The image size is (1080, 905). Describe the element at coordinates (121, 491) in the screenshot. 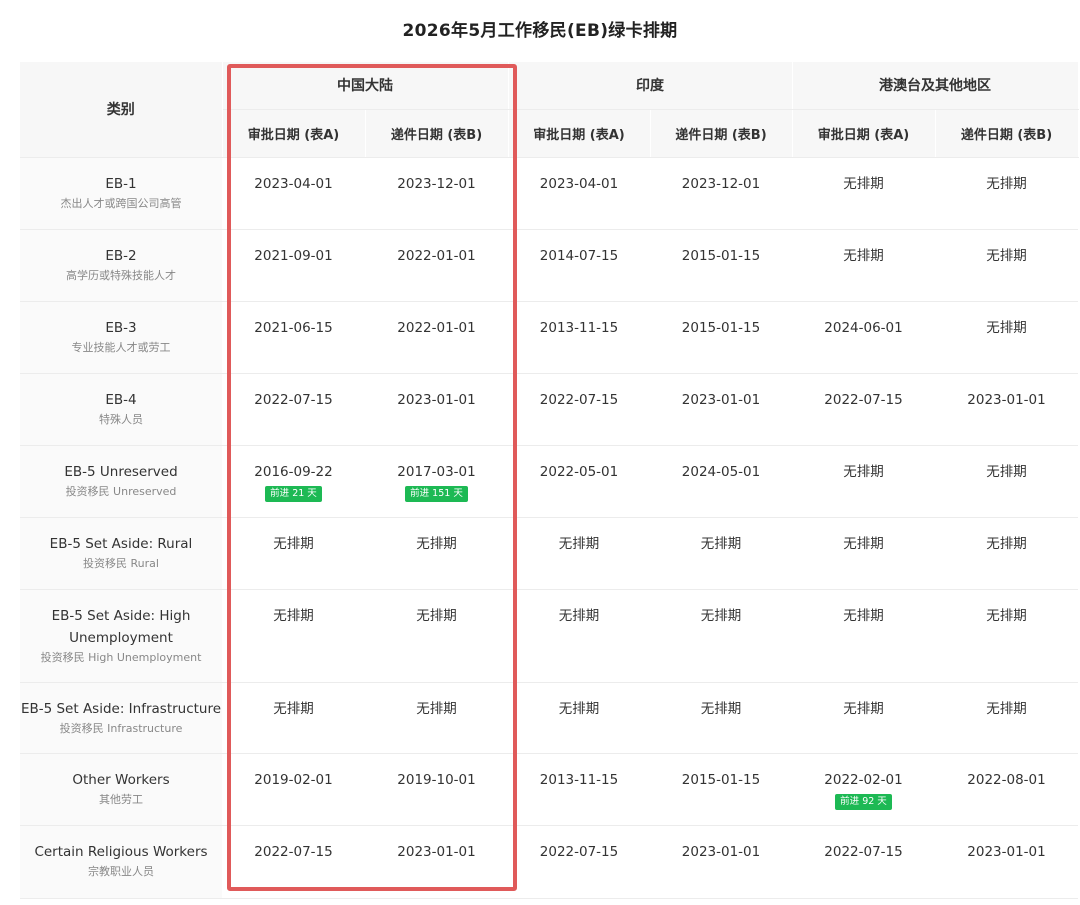

I see `category-description: 投资移民 Unreserved` at that location.